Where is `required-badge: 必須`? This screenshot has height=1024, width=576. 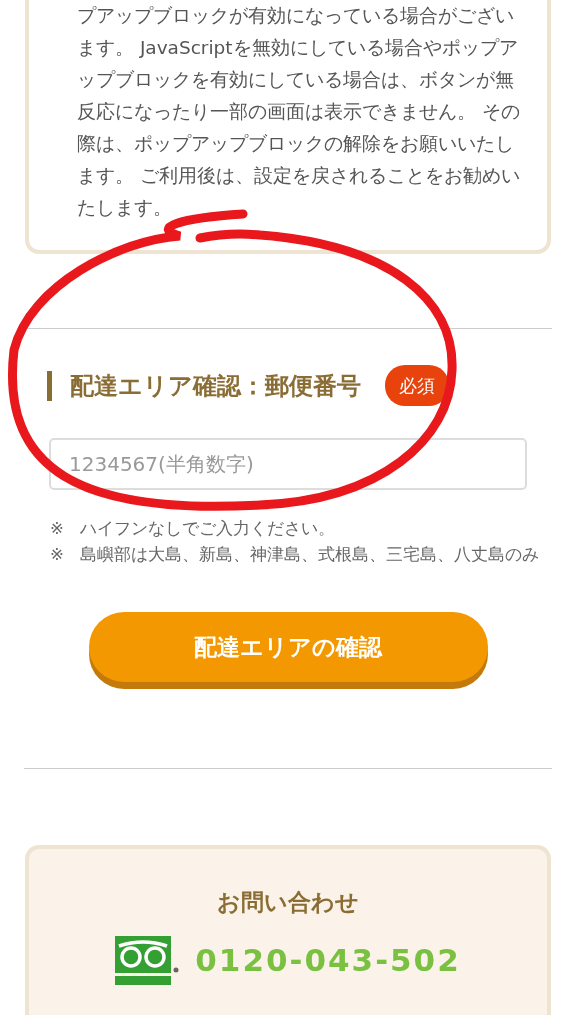
required-badge: 必須 is located at coordinates (417, 385).